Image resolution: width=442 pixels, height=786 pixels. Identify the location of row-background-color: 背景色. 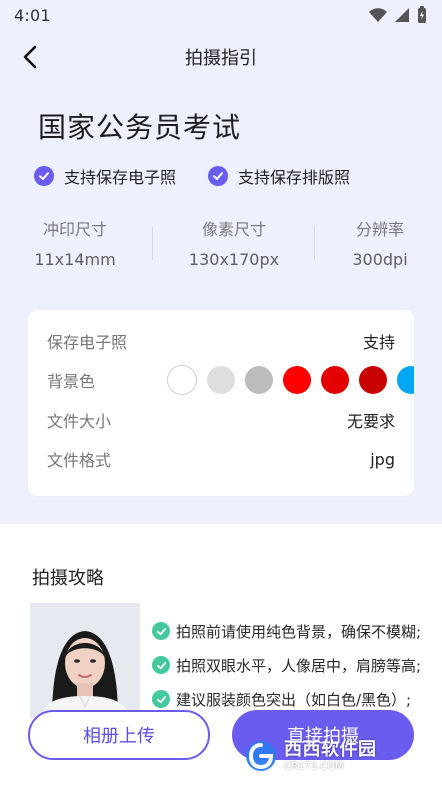
(230, 380).